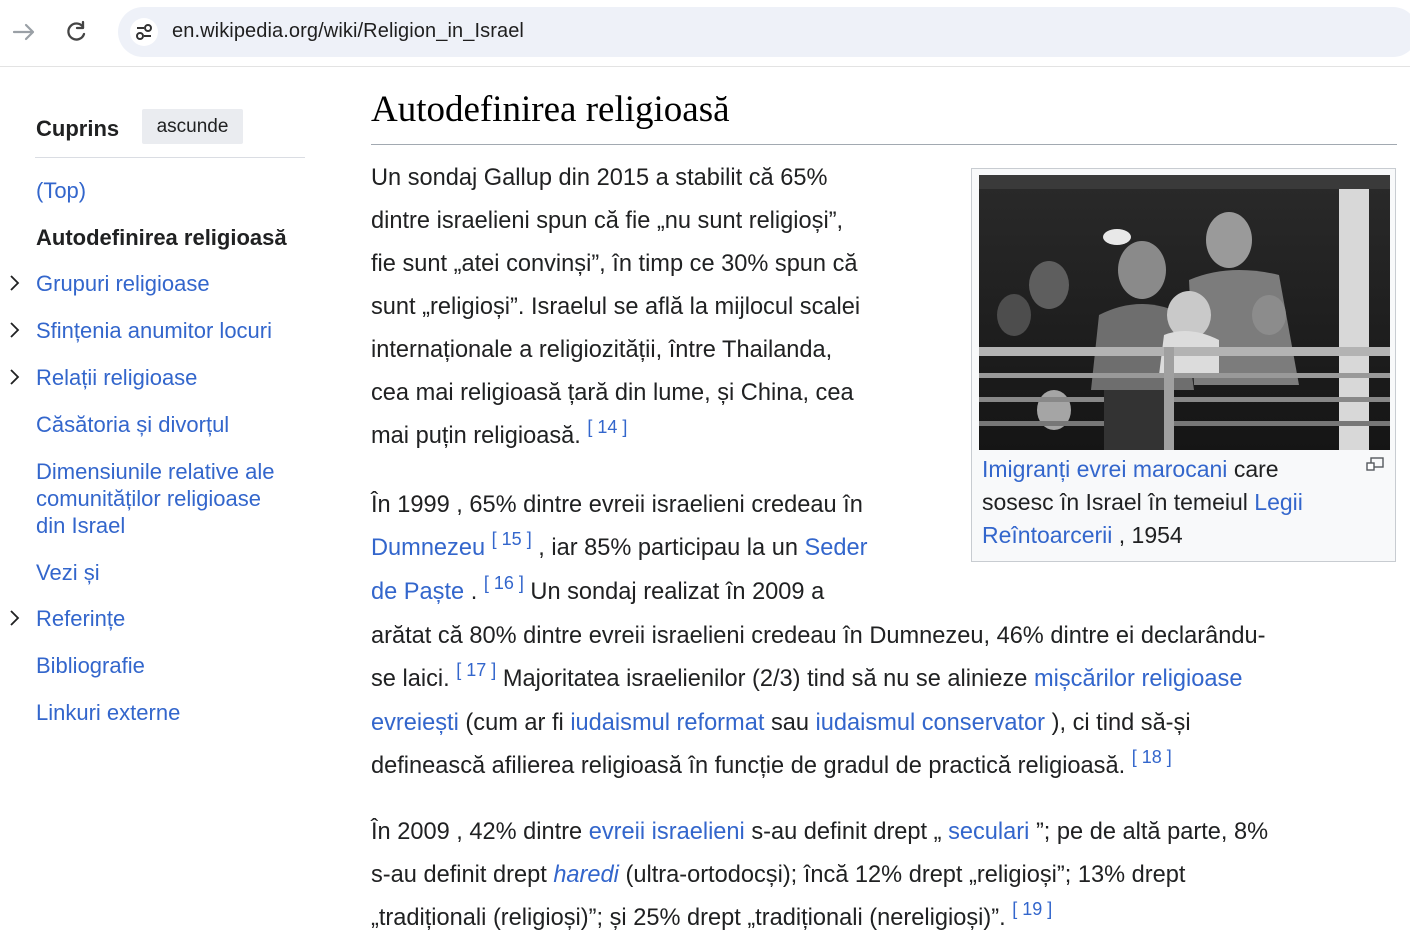  Describe the element at coordinates (170, 157) in the screenshot. I see `toc-divider` at that location.